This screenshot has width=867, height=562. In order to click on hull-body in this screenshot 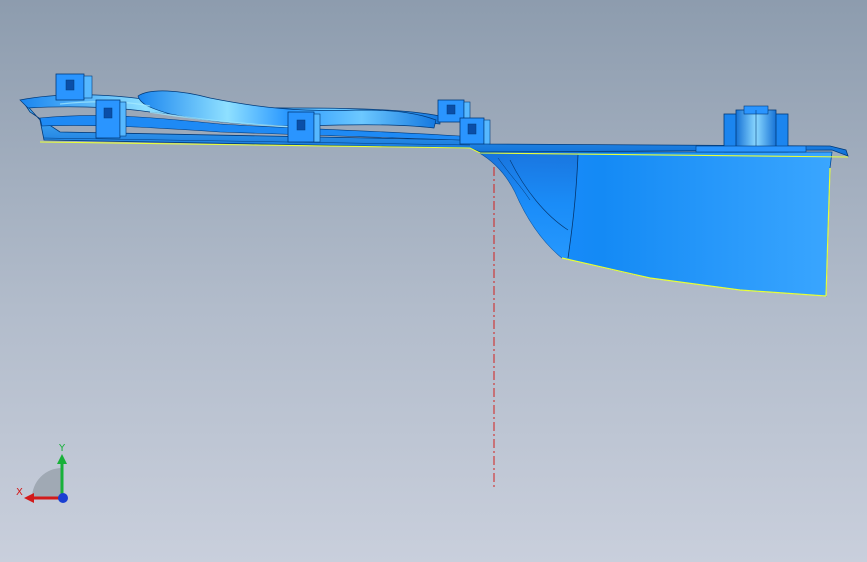, I will do `click(654, 224)`.